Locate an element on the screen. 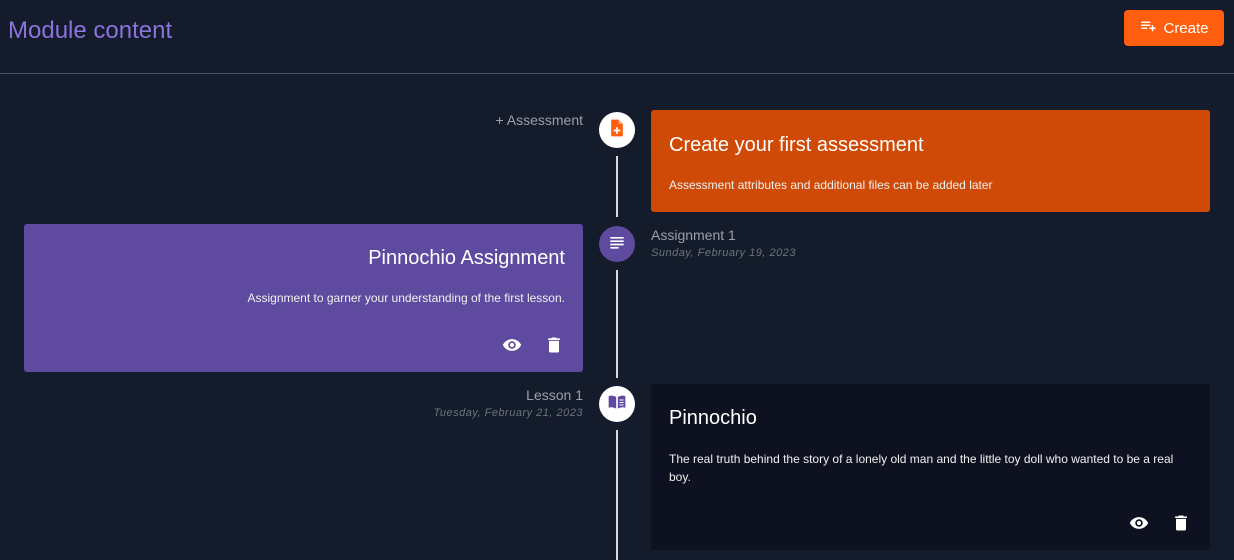 Image resolution: width=1234 pixels, height=560 pixels. card-title: Pinnochio is located at coordinates (713, 418).